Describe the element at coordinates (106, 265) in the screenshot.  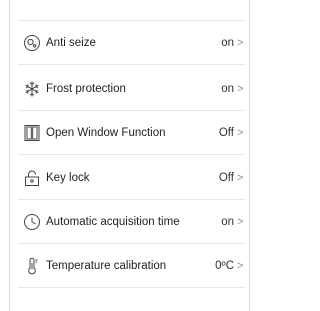
I see `setting-label: Temperature calibration` at that location.